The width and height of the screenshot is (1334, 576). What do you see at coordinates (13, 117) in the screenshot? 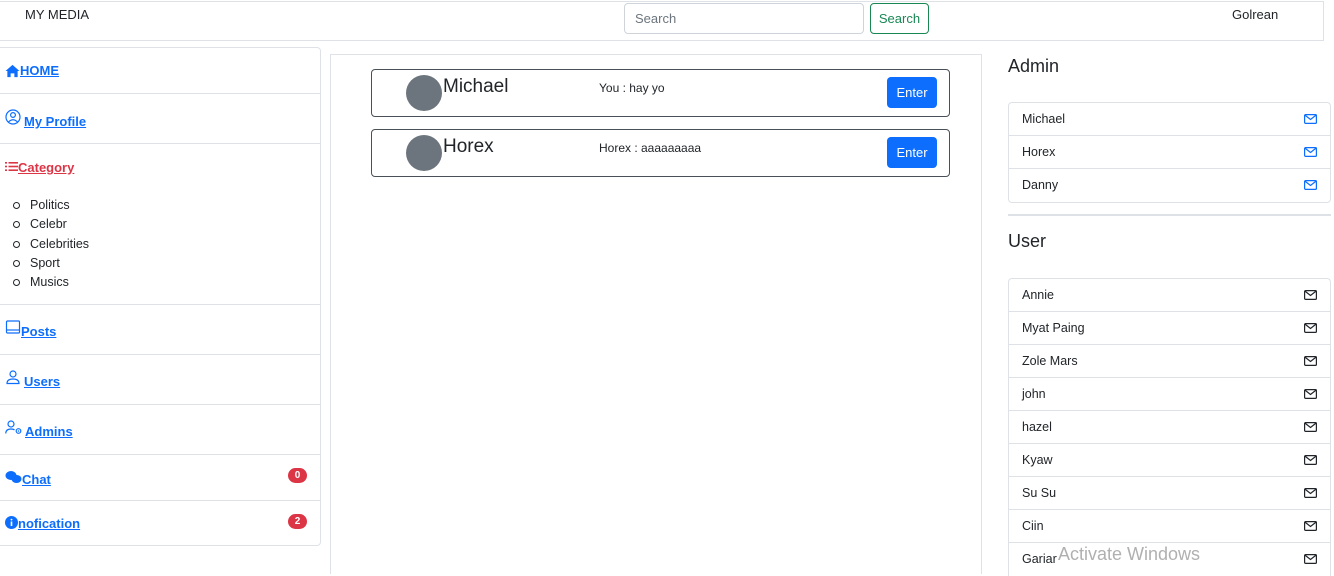
I see `person-circle-icon` at bounding box center [13, 117].